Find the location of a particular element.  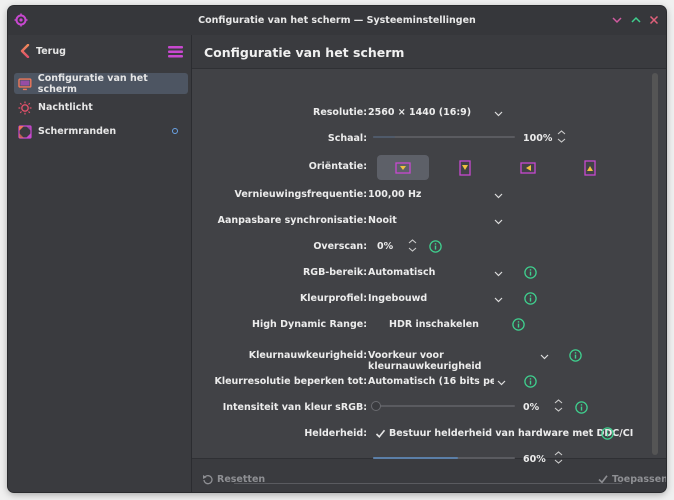

sidebar-item-label: Schermranden is located at coordinates (77, 131).